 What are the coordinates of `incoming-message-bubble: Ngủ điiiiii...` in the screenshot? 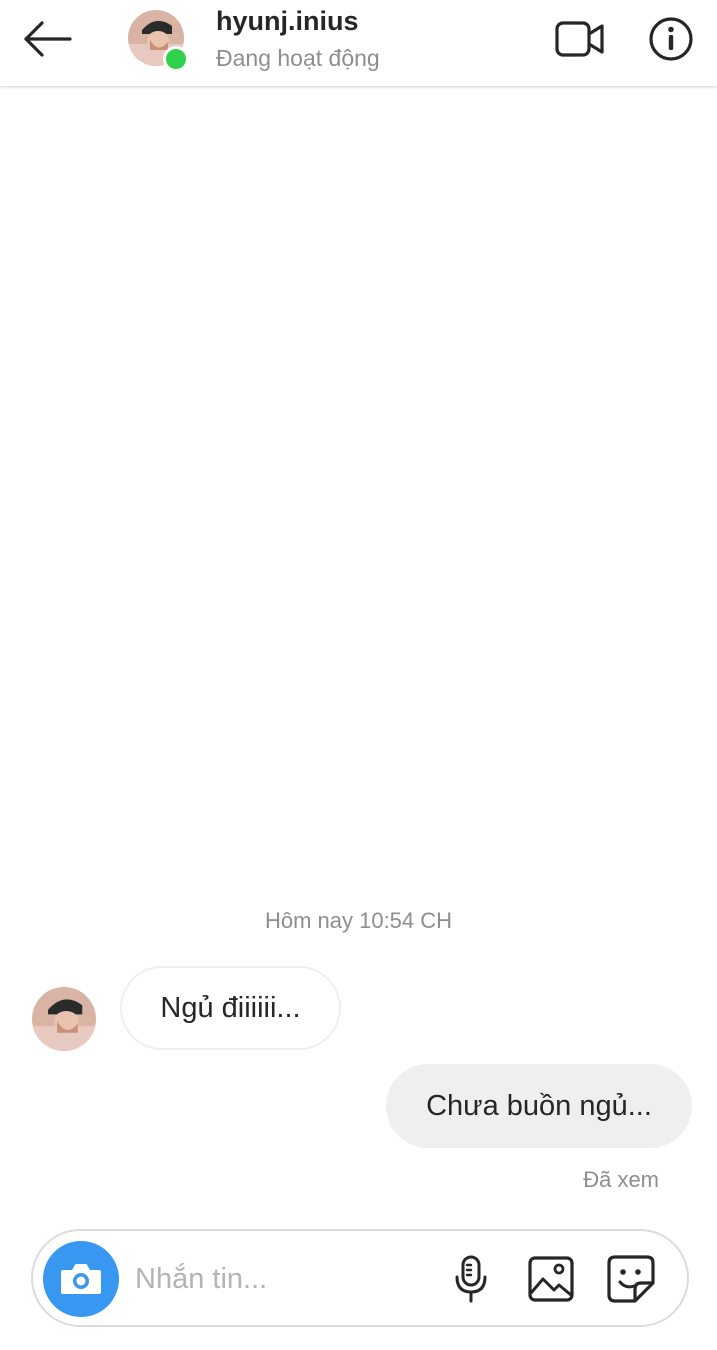 It's located at (230, 1008).